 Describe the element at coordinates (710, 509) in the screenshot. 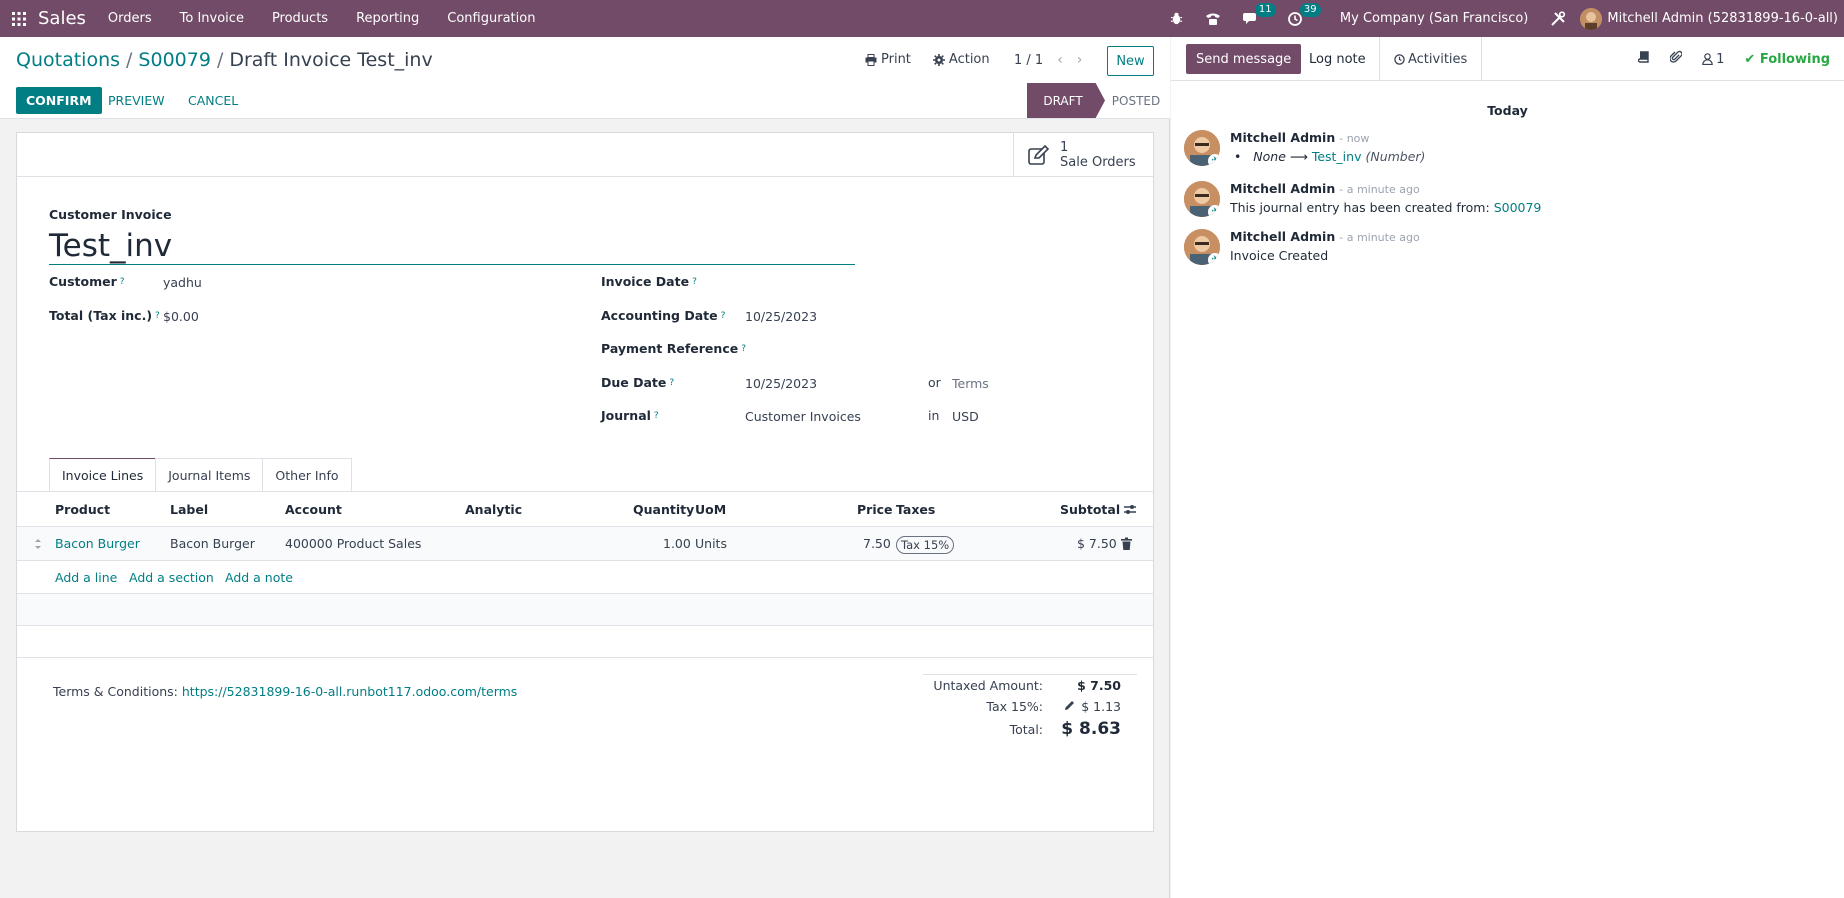

I see `col-uom: UoM` at that location.